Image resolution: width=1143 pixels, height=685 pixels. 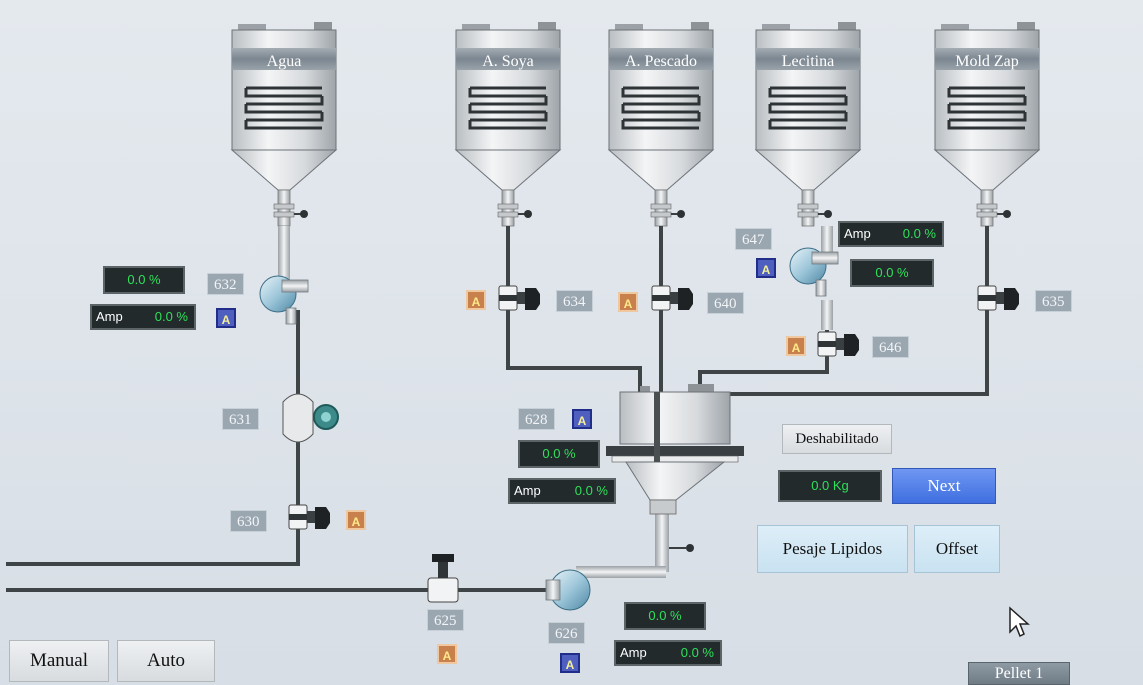 What do you see at coordinates (725, 303) in the screenshot?
I see `tag-640: 640` at bounding box center [725, 303].